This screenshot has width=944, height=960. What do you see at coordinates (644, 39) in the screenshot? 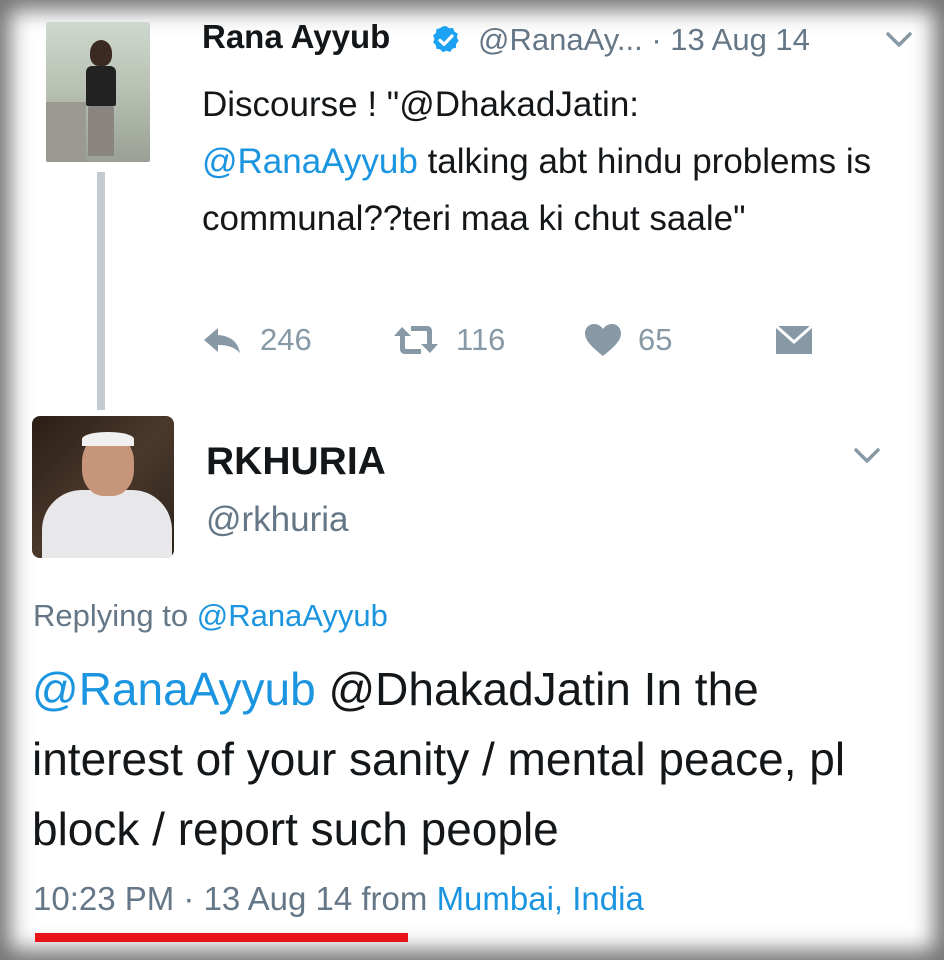
I see `parent-author-handle-date: @RanaAy... · 13 Aug 14` at bounding box center [644, 39].